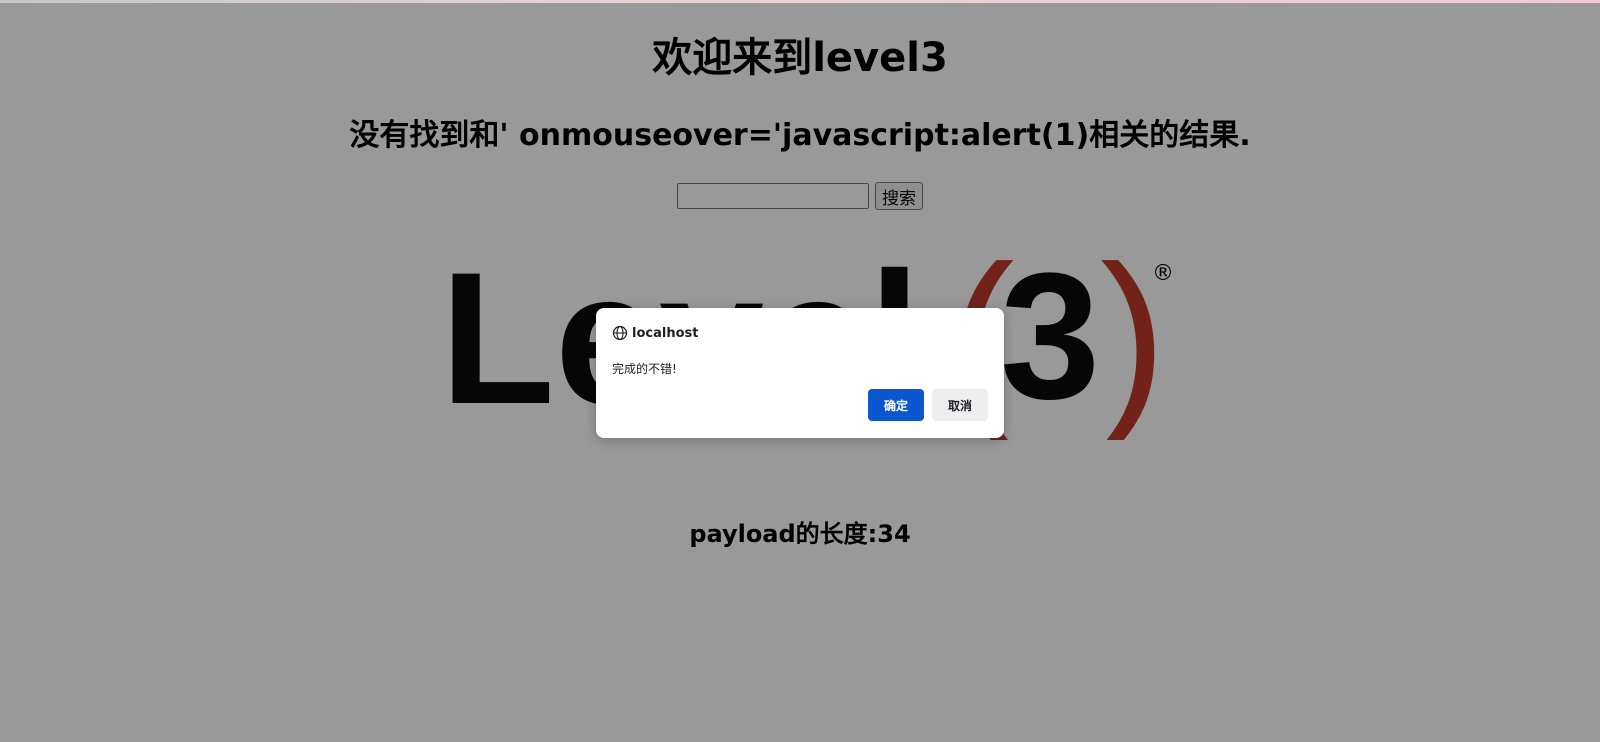  What do you see at coordinates (896, 405) in the screenshot?
I see `ok-button: 确定` at bounding box center [896, 405].